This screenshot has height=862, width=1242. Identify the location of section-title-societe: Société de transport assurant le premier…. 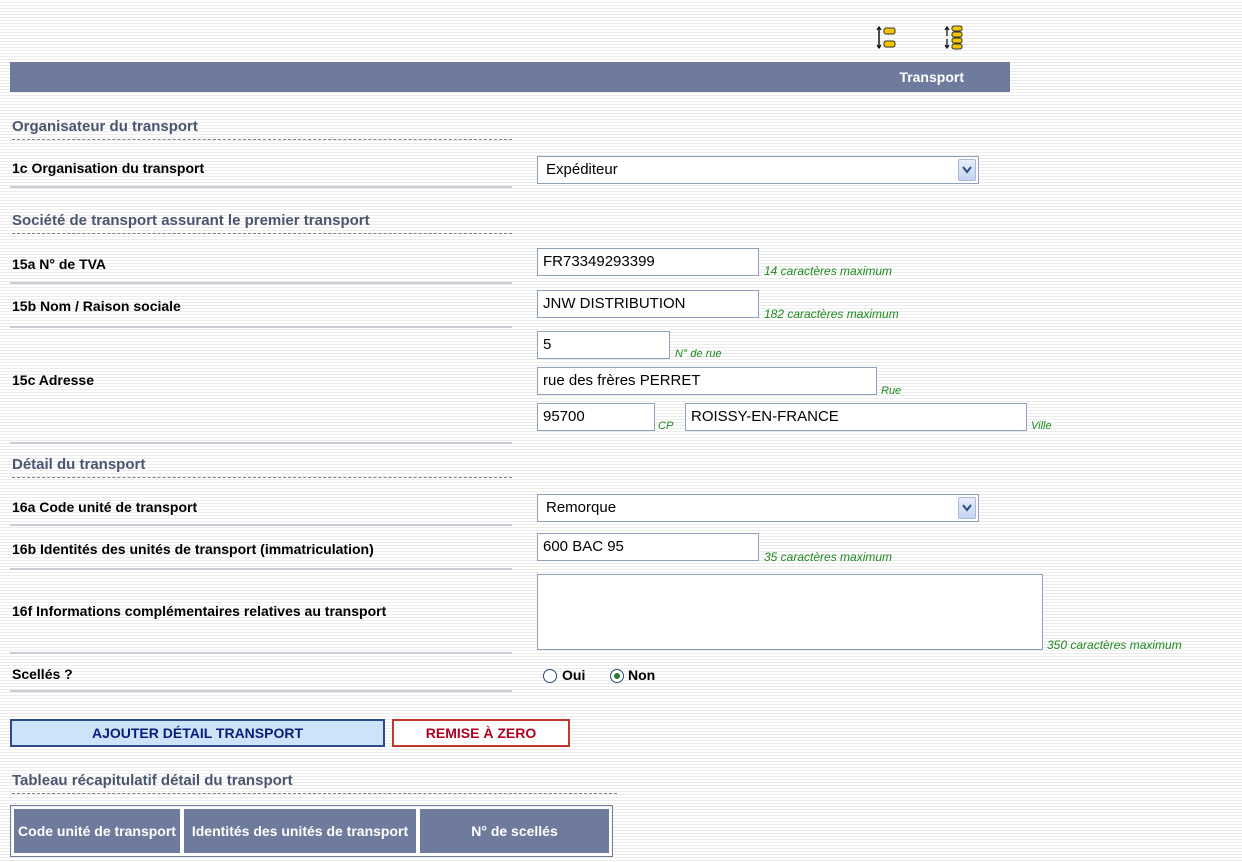
(262, 223).